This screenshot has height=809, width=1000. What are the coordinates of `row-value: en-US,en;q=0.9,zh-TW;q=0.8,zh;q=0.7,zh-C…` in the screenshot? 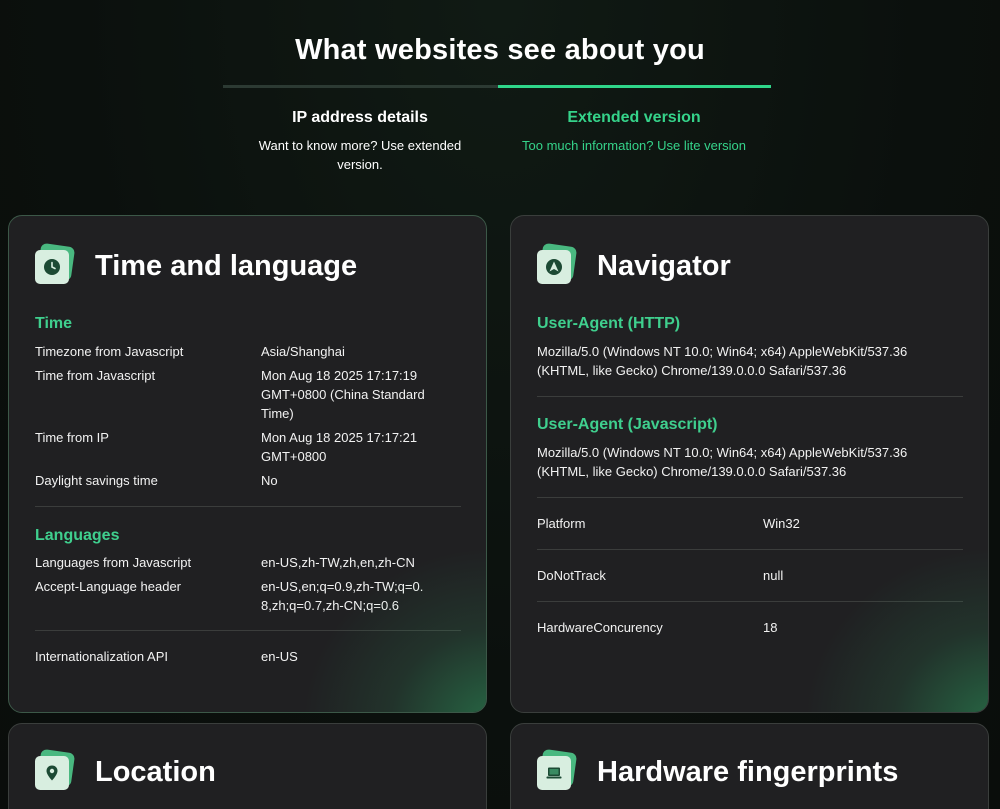 It's located at (342, 596).